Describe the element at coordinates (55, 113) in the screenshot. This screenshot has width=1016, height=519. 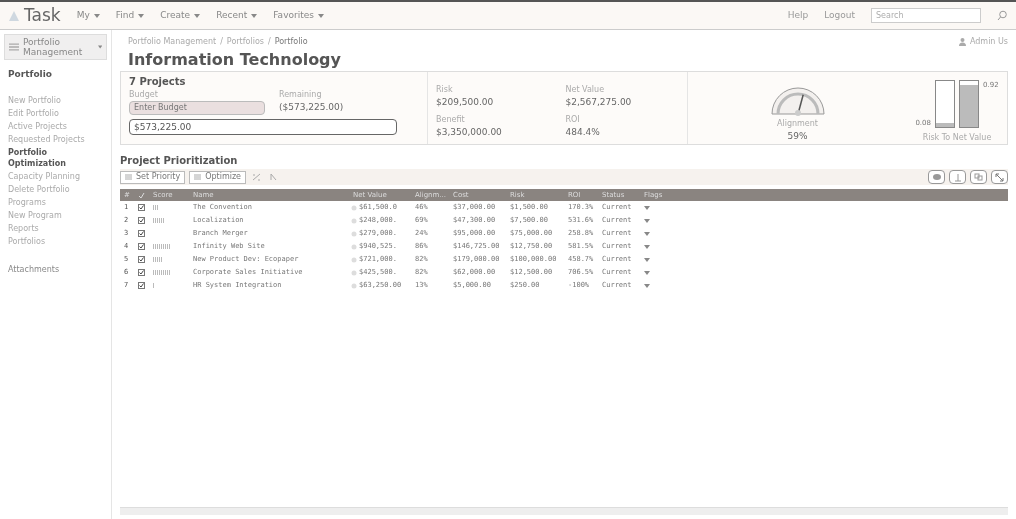
I see `sidebar-item: Edit Portfolio` at that location.